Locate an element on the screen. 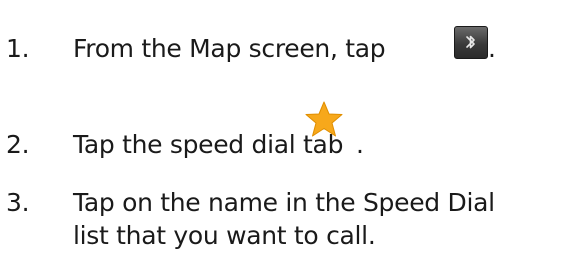  step-2-instruction: Tap the speed dial tab is located at coordinates (208, 144).